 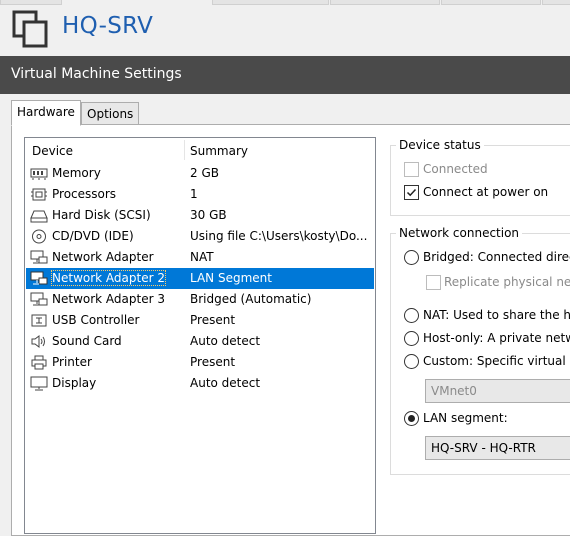 What do you see at coordinates (480, 180) in the screenshot?
I see `device-status-group` at bounding box center [480, 180].